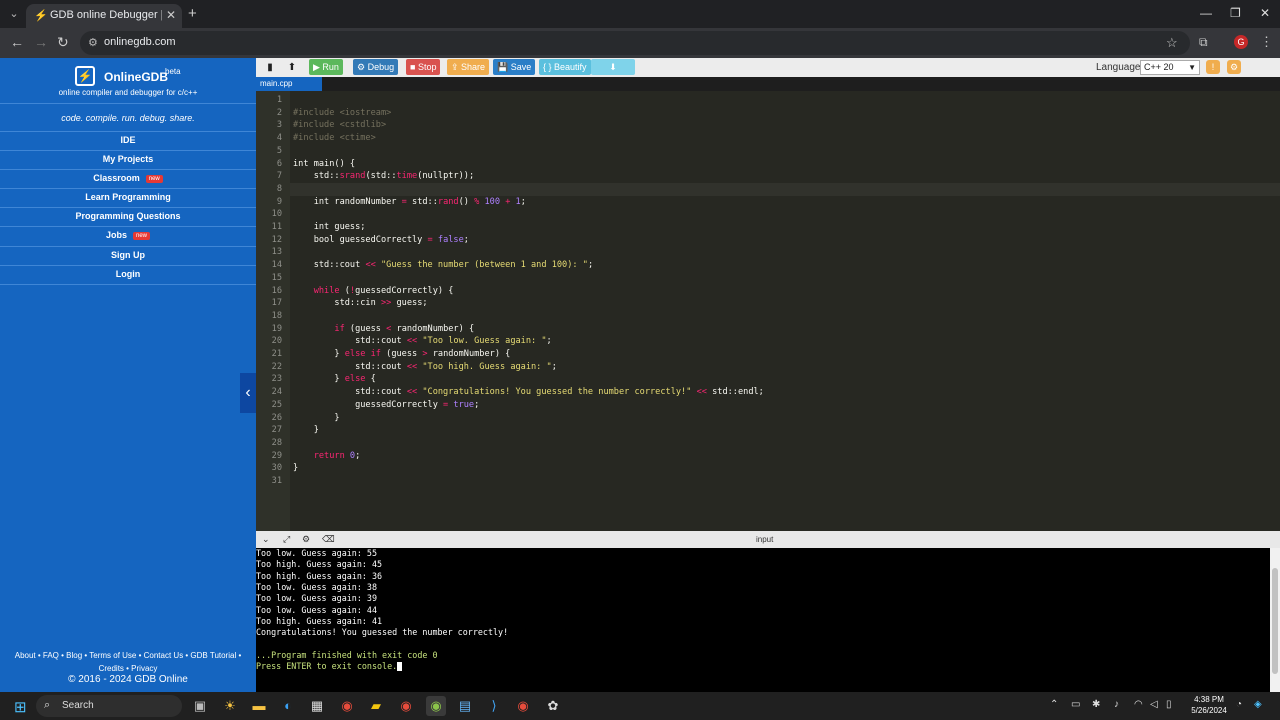 This screenshot has width=1280, height=720. Describe the element at coordinates (1154, 704) in the screenshot. I see `volume-icon: ◁` at that location.